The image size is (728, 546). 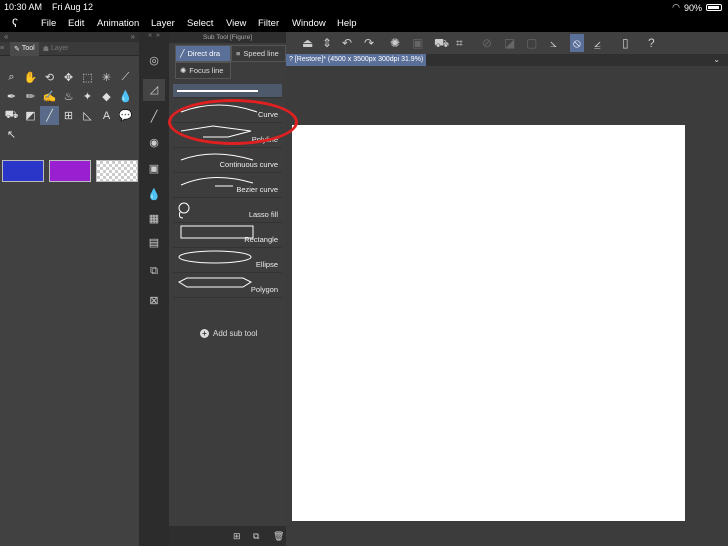 I want to click on undo-icon: ↶, so click(x=347, y=43).